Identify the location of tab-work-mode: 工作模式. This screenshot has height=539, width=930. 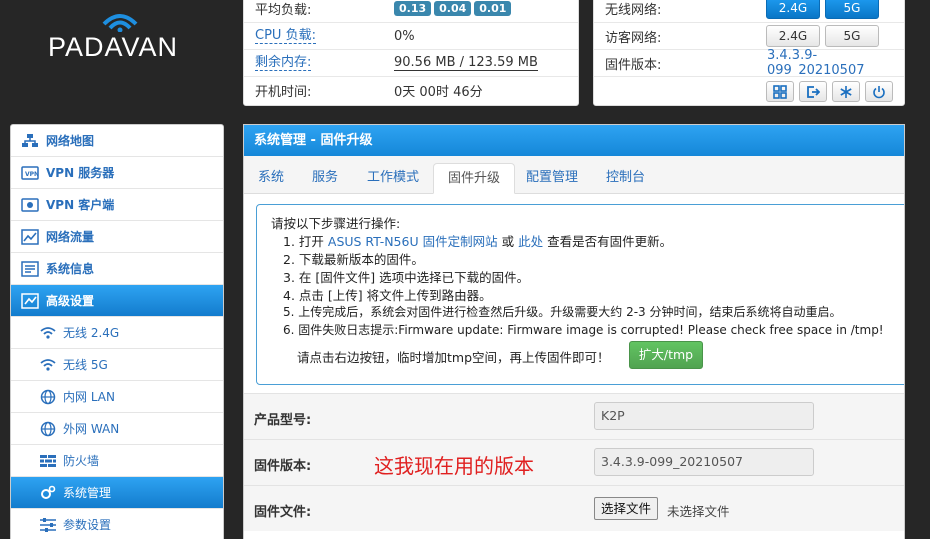
(393, 178).